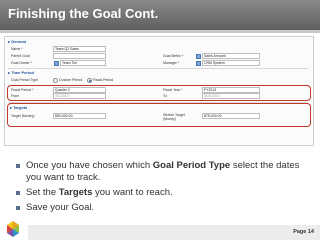 This screenshot has height=240, width=320. Describe the element at coordinates (42, 192) in the screenshot. I see `bullet-text: Set the` at that location.